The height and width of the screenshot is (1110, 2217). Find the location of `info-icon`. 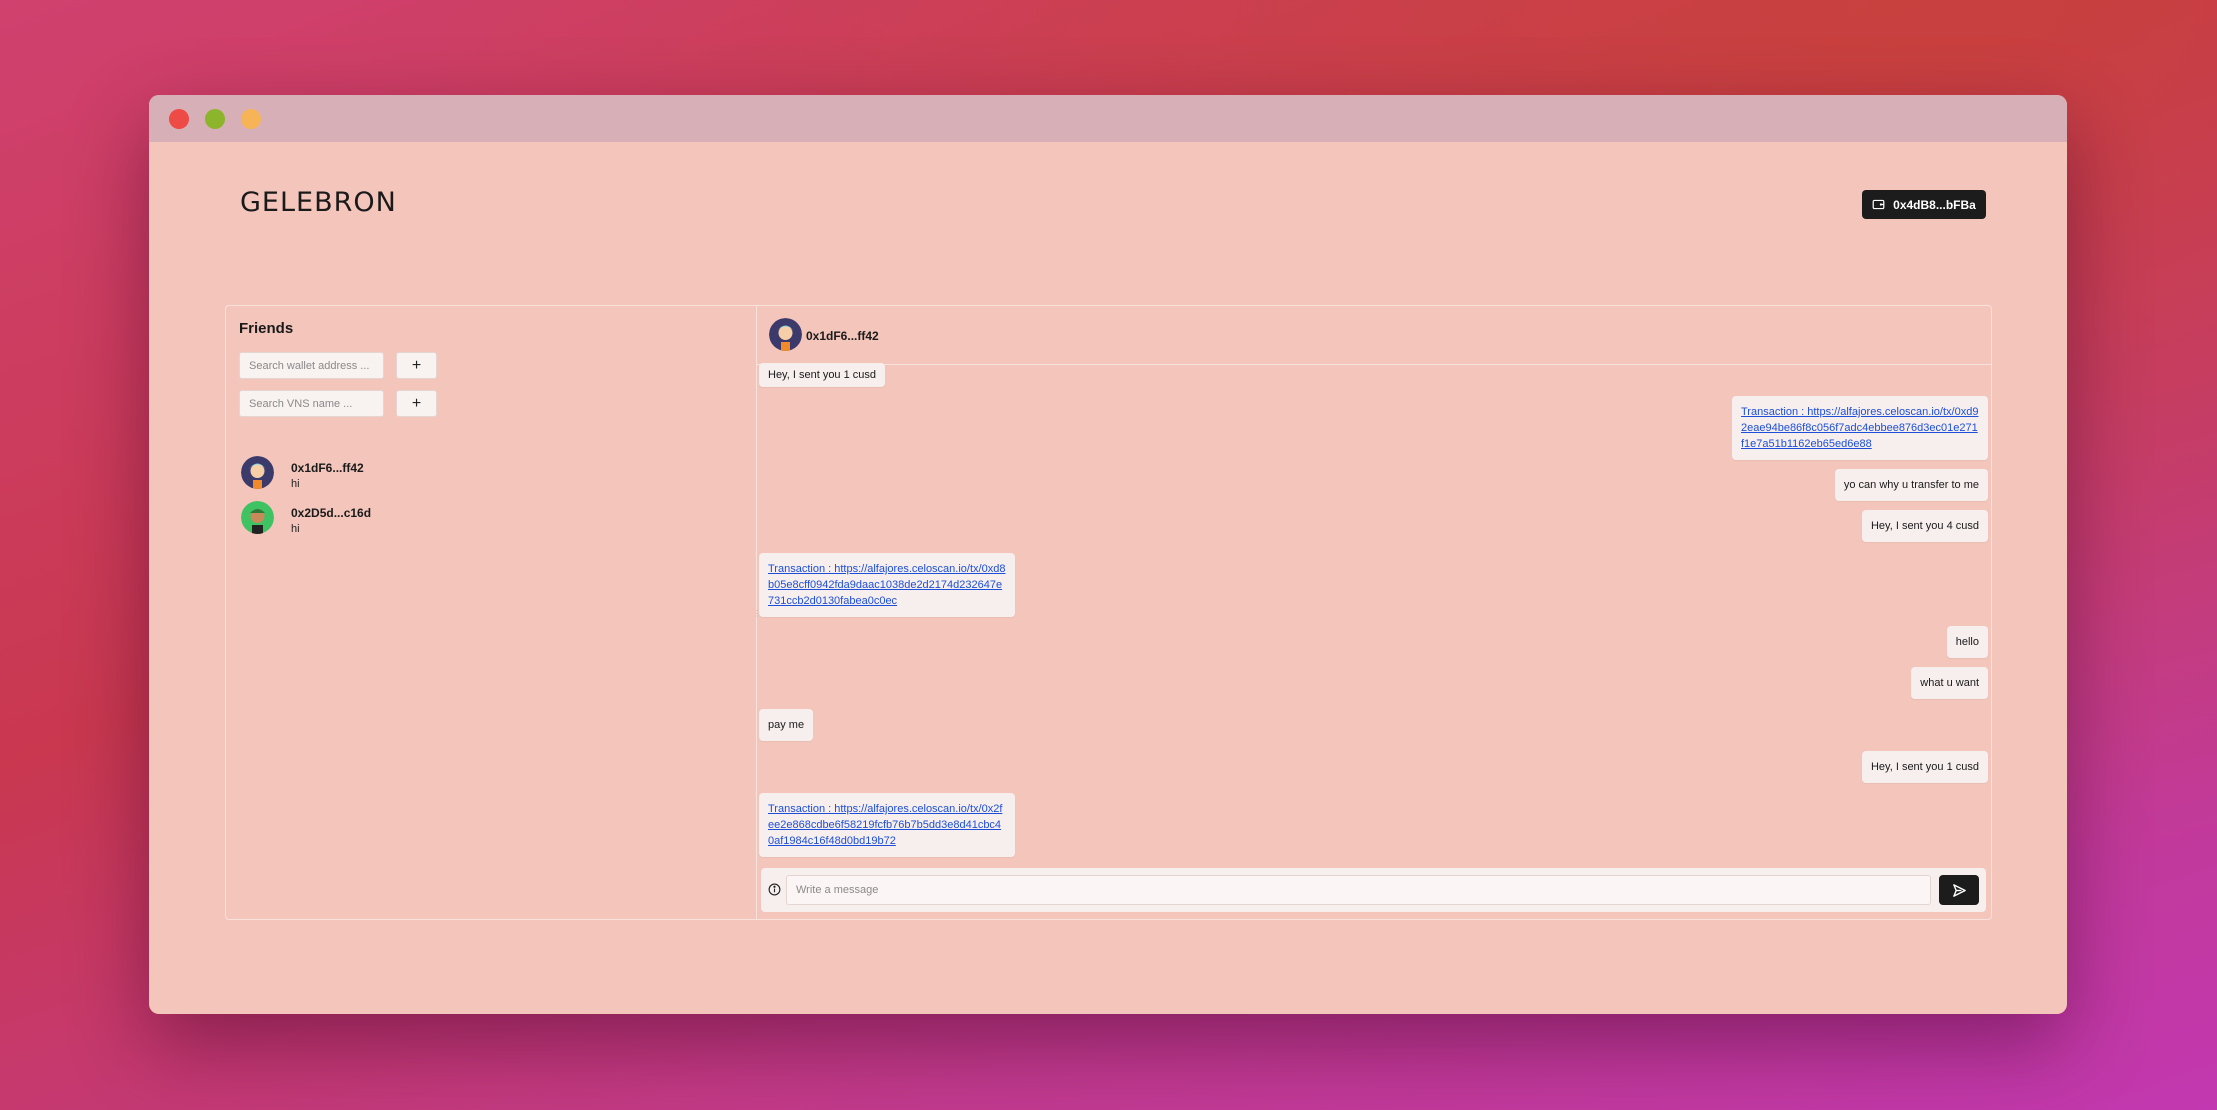

info-icon is located at coordinates (774, 889).